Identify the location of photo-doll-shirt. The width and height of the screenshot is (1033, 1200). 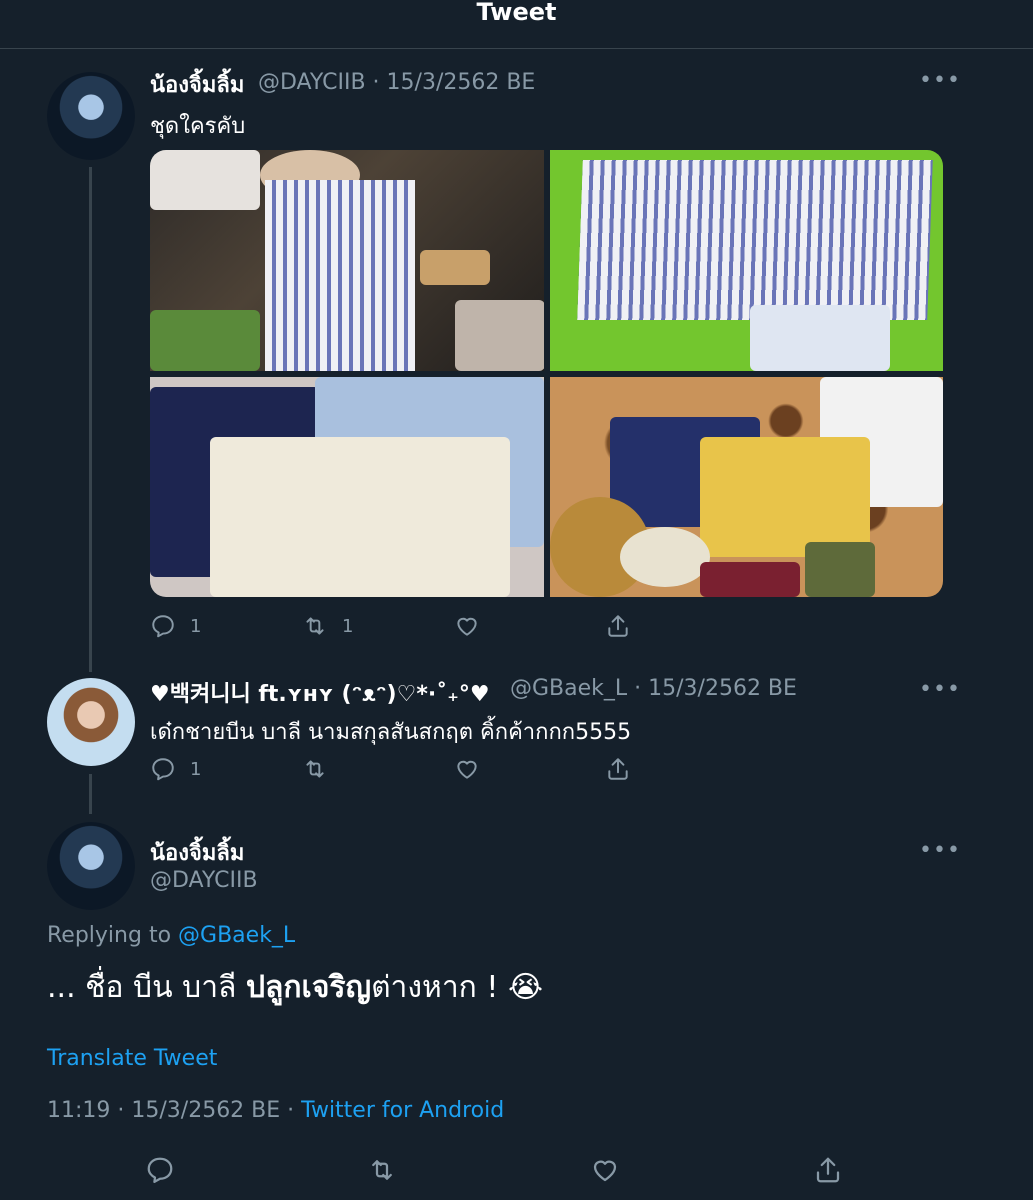
(347, 260).